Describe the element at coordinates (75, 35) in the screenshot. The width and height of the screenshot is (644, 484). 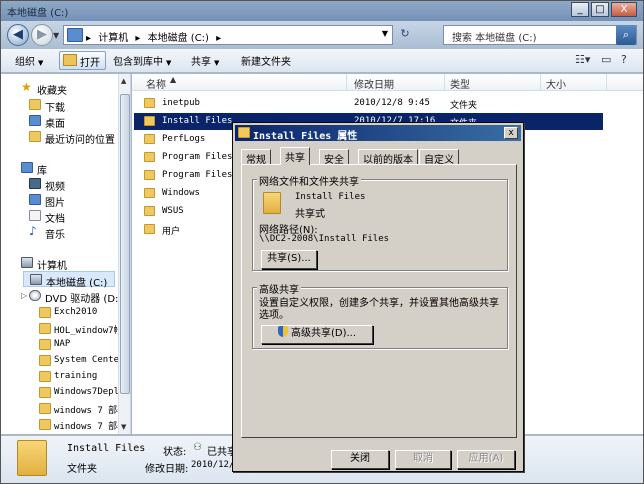
I see `computer-folder-icon` at that location.